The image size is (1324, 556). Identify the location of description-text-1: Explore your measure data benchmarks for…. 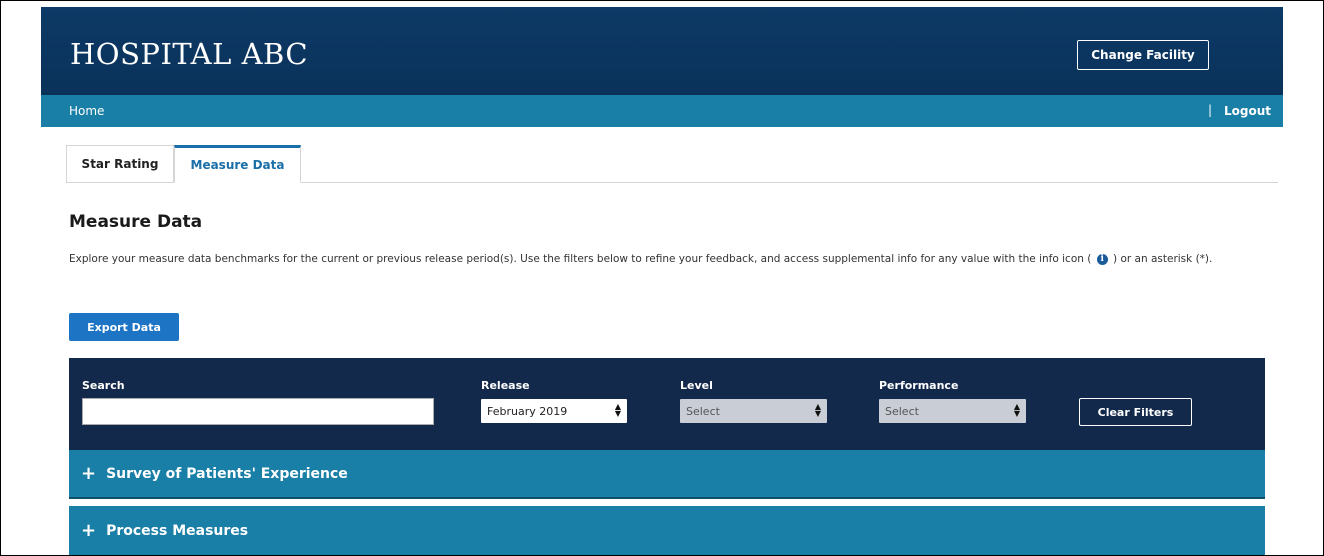
(580, 259).